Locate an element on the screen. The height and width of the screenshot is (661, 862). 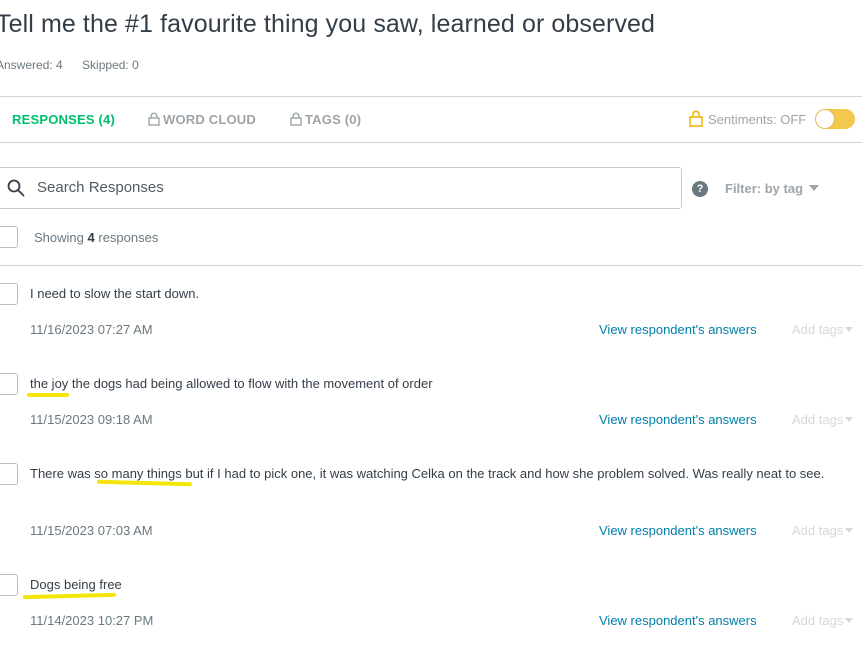
filter-by-tag-dropdown: Filter: by tag is located at coordinates (772, 188).